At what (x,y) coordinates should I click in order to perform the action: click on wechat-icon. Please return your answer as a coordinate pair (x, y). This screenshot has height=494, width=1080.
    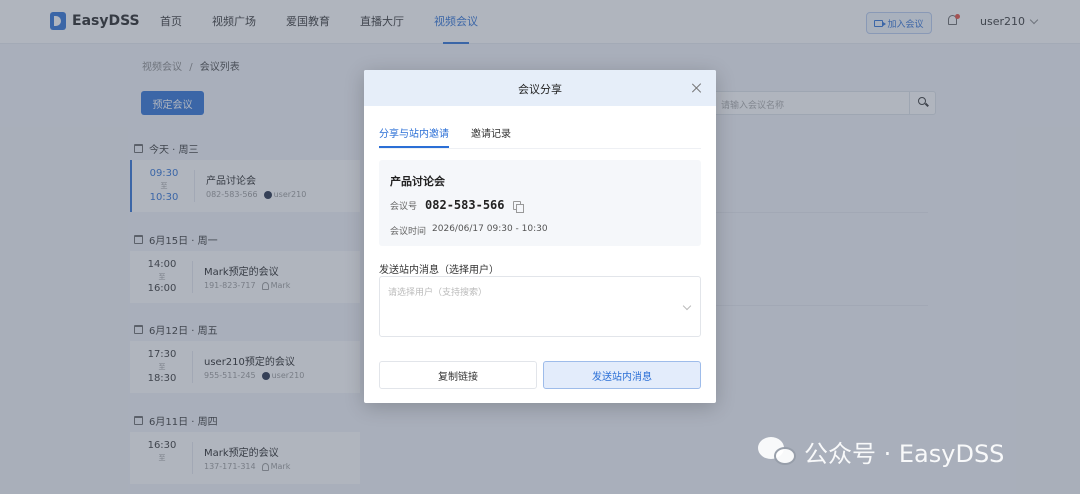
    Looking at the image, I should click on (777, 451).